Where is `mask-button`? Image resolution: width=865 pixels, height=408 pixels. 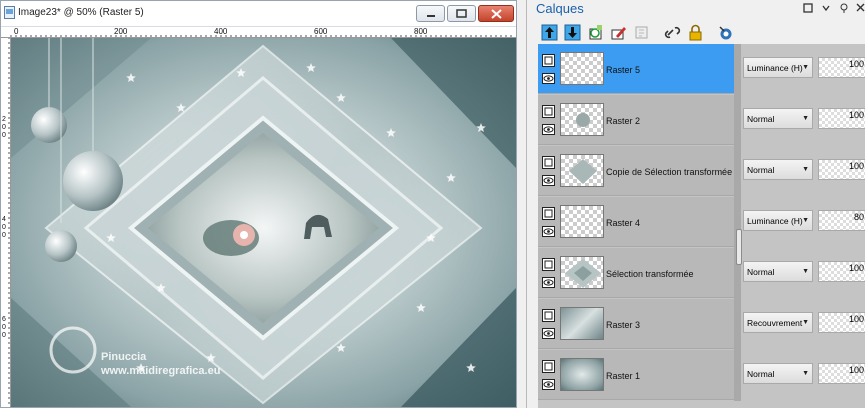
mask-button is located at coordinates (725, 32).